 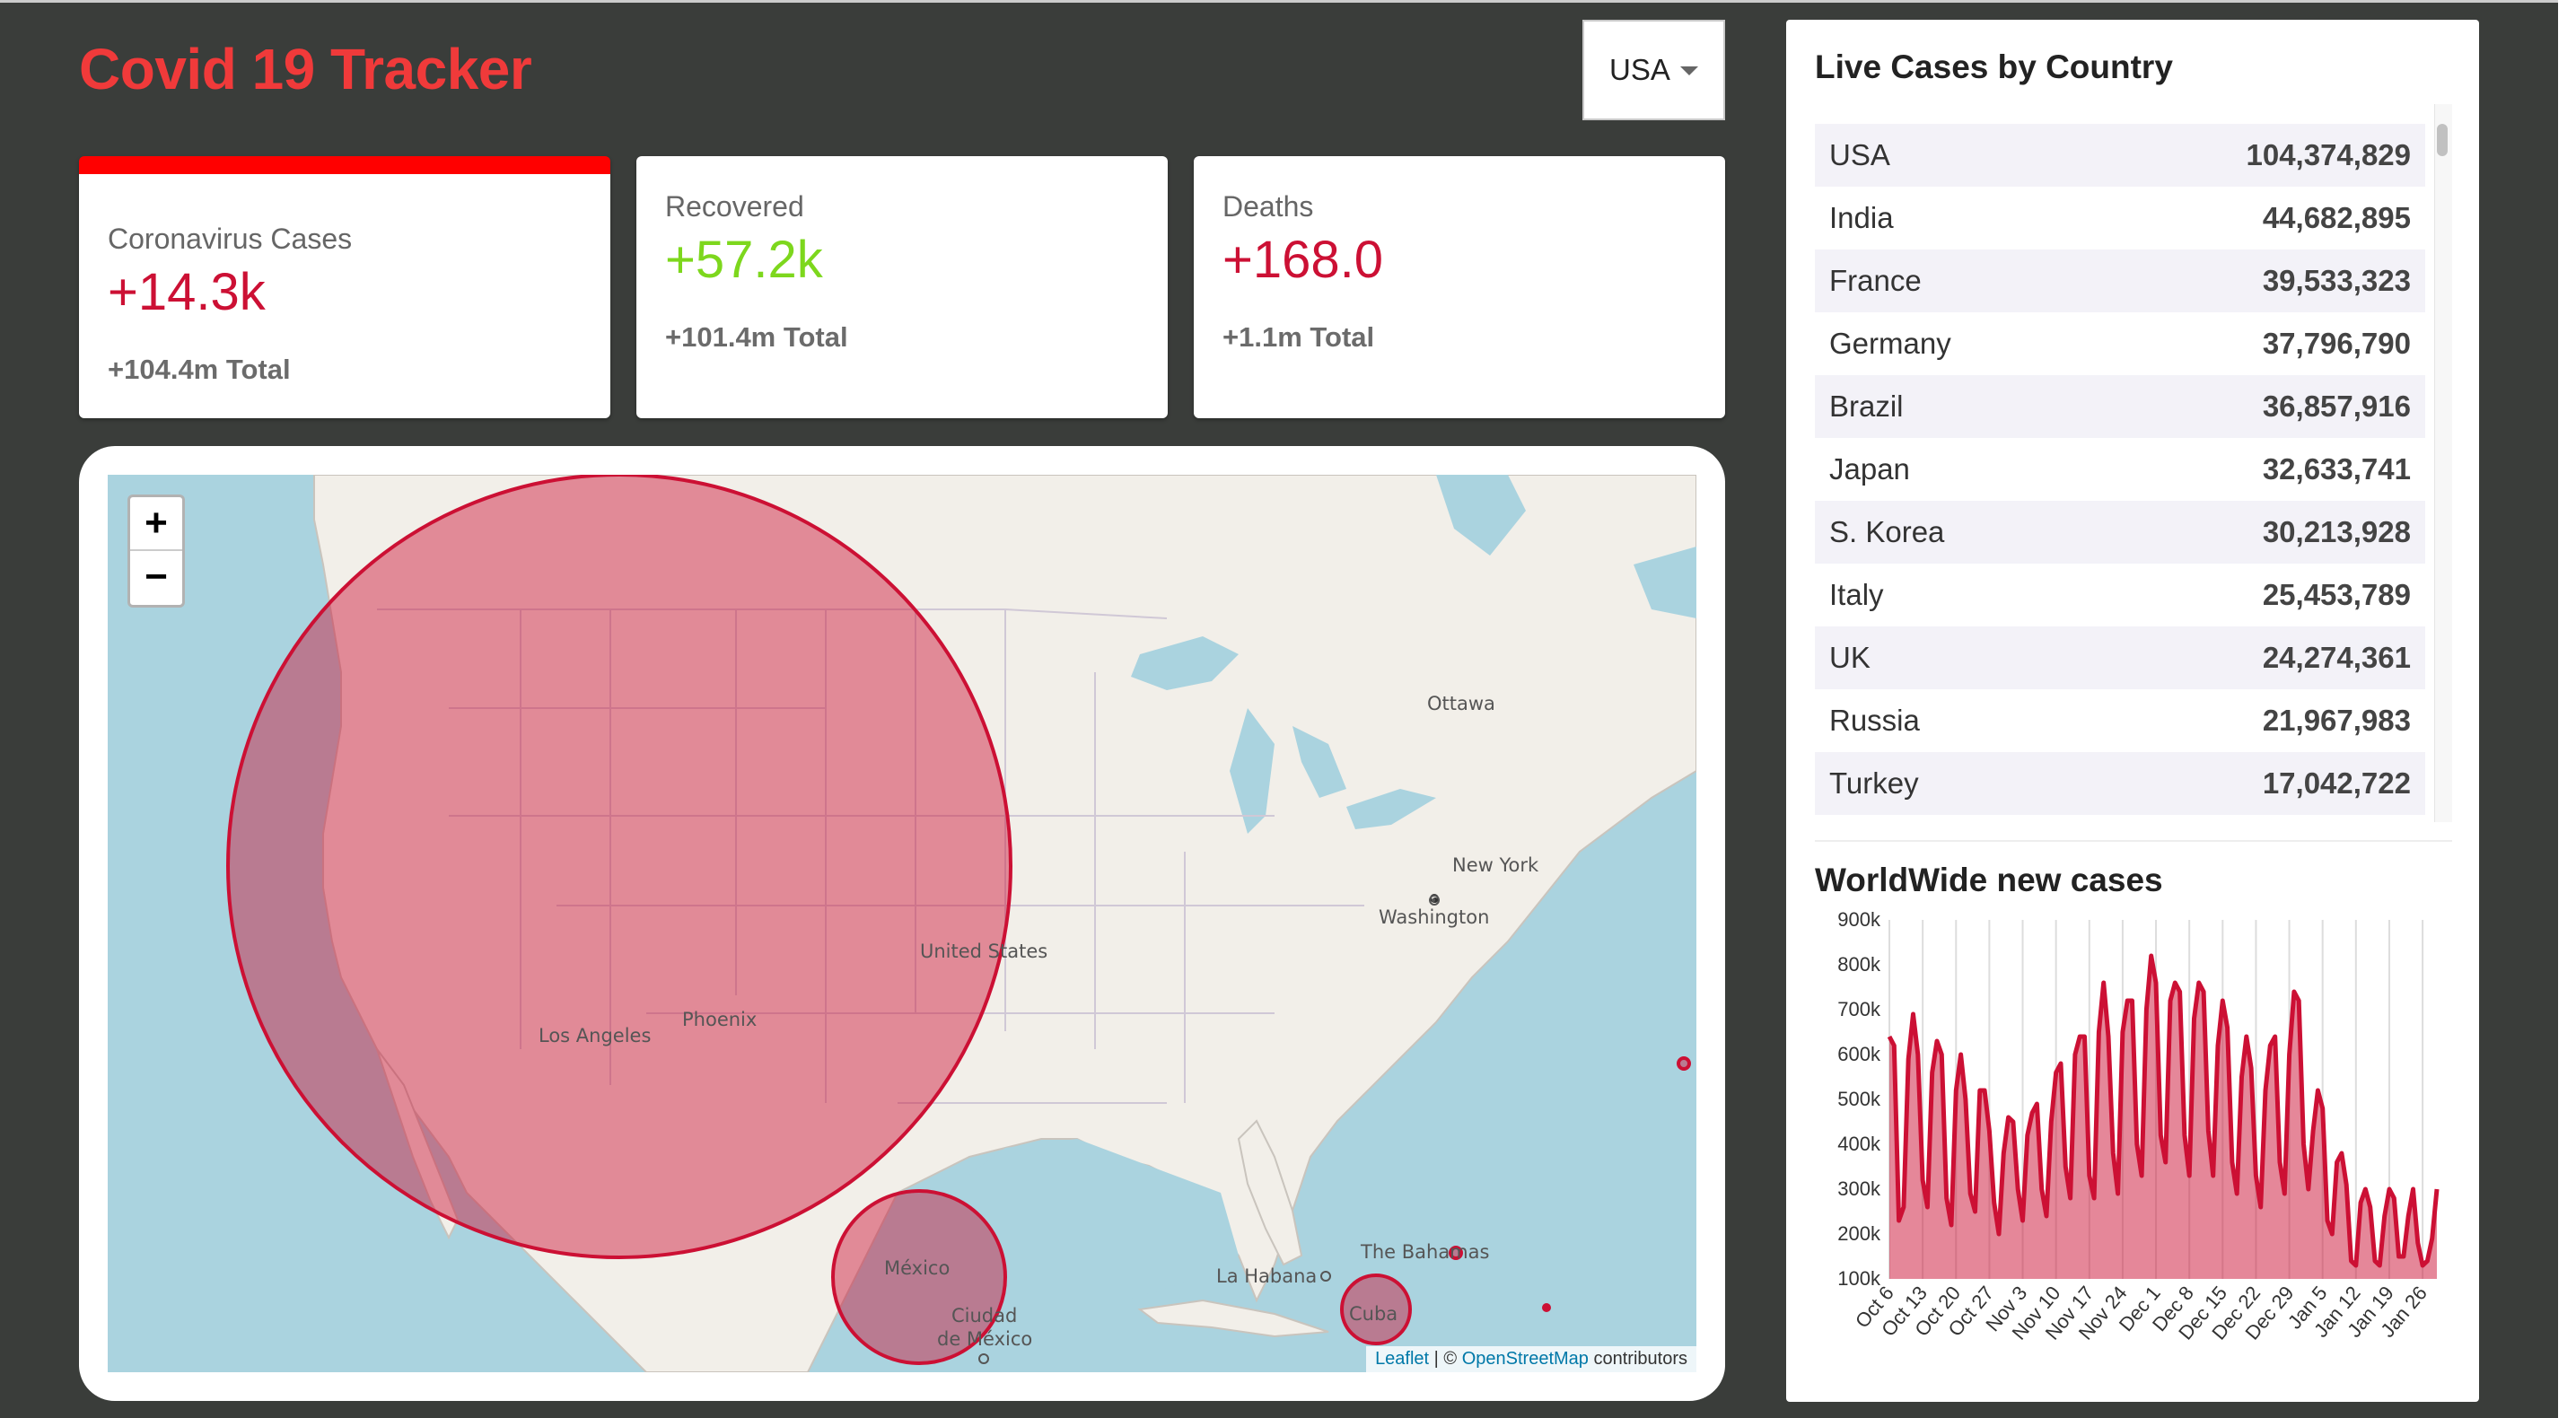 I want to click on y-tick-label: 900k, so click(x=1859, y=920).